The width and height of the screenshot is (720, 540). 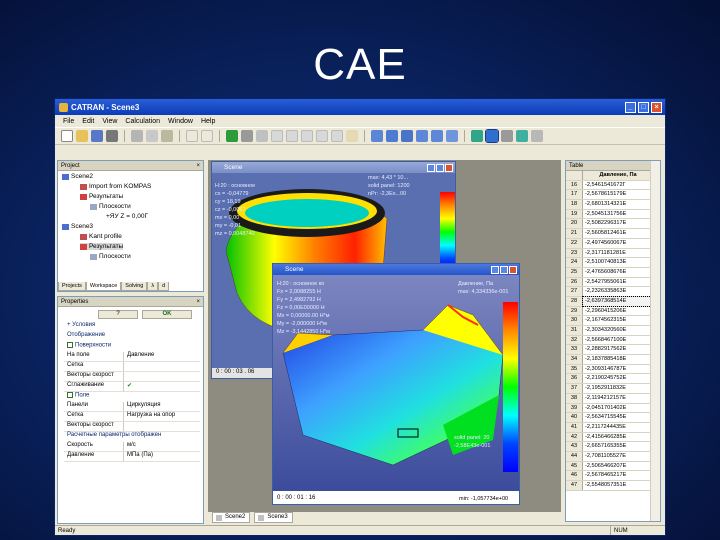 I want to click on surface-view-icon, so click(x=522, y=136).